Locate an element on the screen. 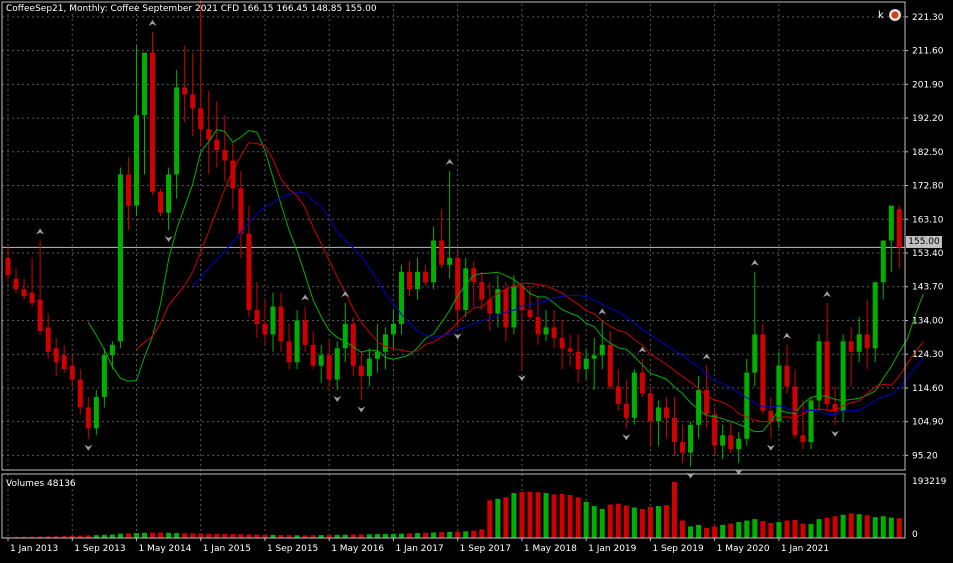 The image size is (953, 563). y-tick-label: 172.80 is located at coordinates (928, 187).